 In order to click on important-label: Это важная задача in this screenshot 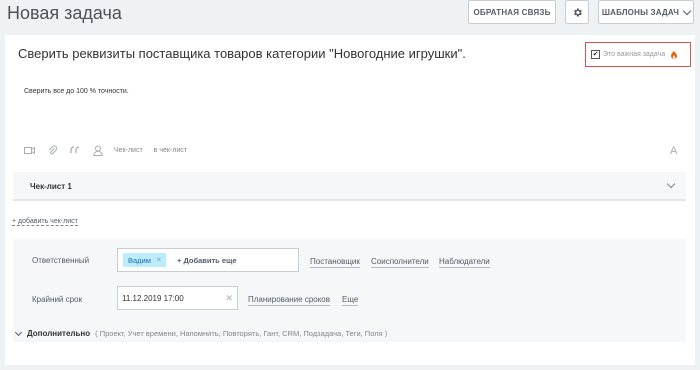, I will do `click(634, 54)`.